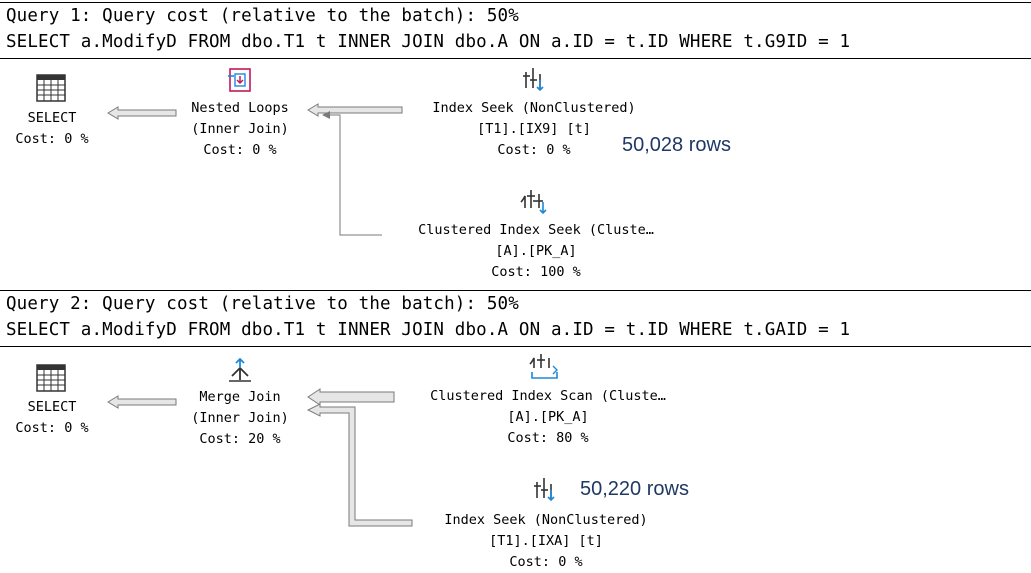 This screenshot has width=1031, height=573. I want to click on nested-loops-icon, so click(240, 82).